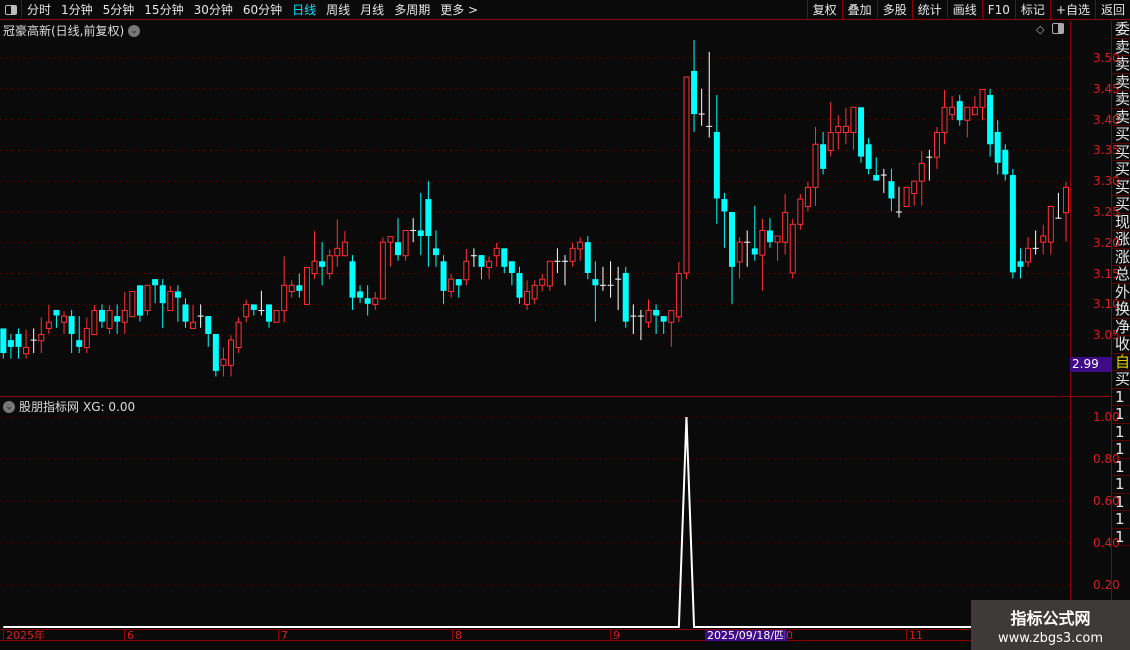 The width and height of the screenshot is (1130, 650). I want to click on time-tick-label: 7, so click(283, 635).